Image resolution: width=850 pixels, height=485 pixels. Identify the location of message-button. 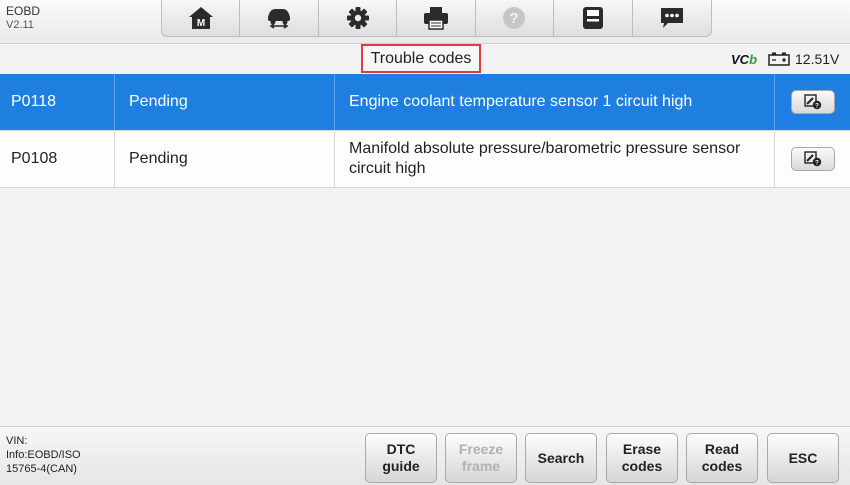
(672, 18).